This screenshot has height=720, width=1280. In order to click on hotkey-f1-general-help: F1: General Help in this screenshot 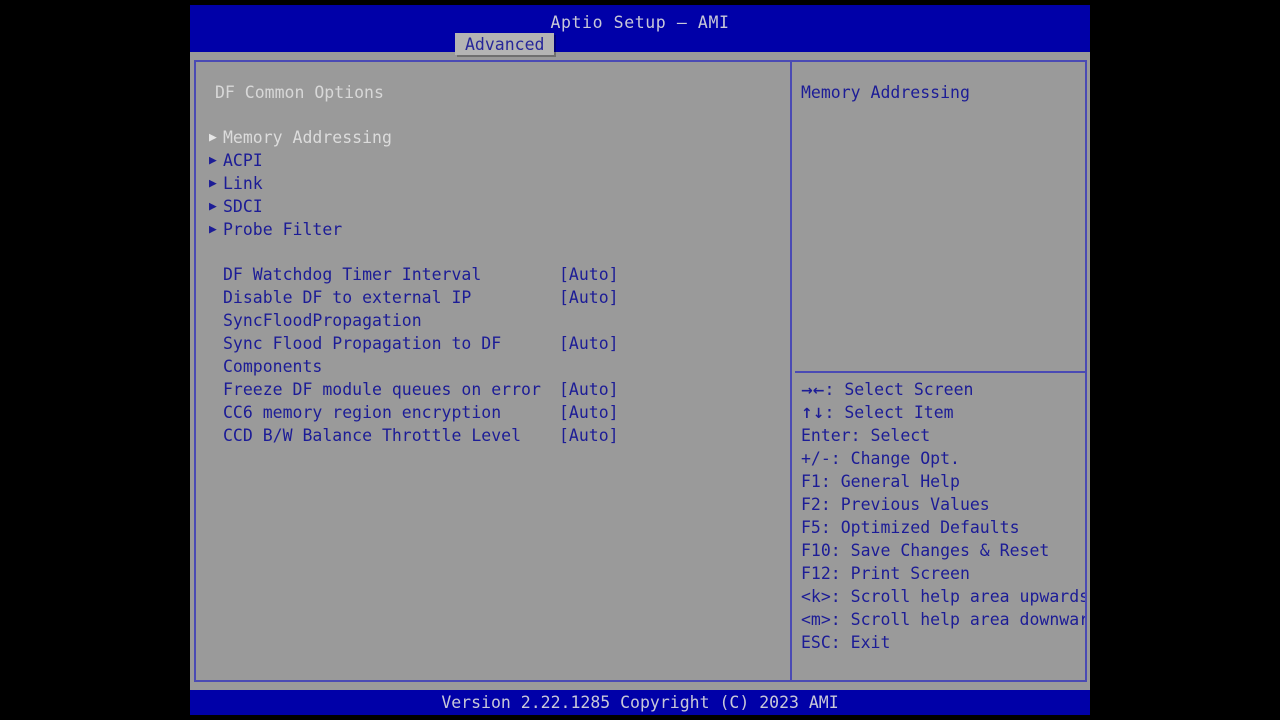, I will do `click(880, 481)`.